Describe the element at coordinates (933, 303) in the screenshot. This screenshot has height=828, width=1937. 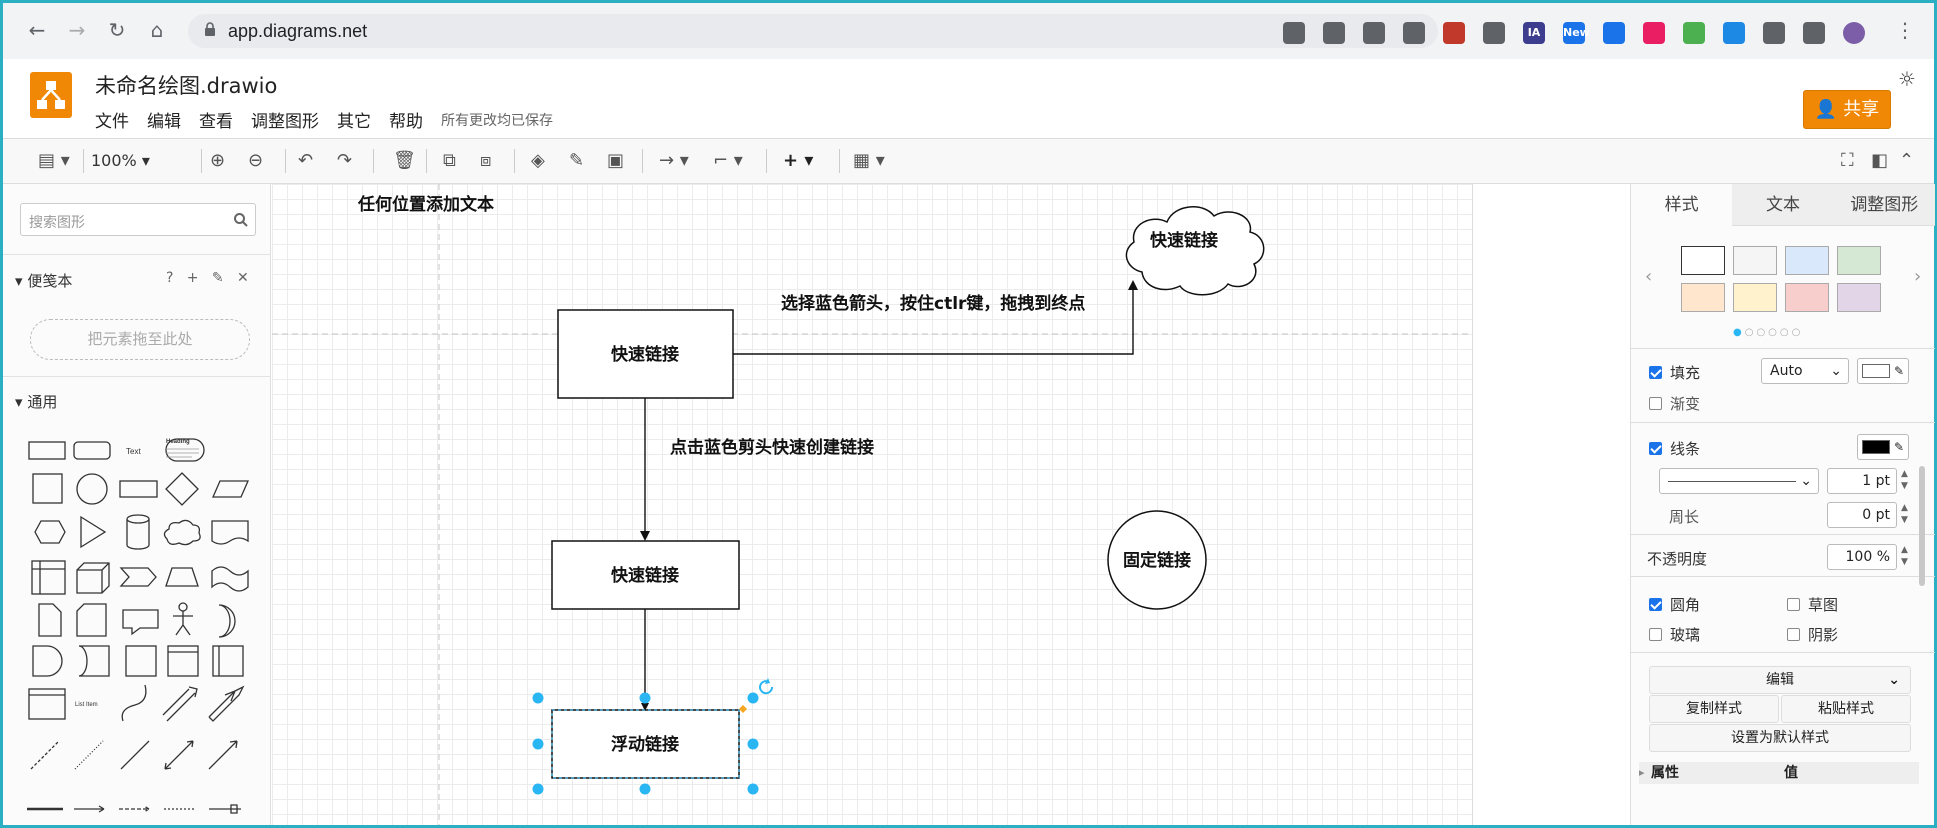
I see `edge1-label: 选择蓝色箭头，按住ctlr键，拖拽到终点` at that location.